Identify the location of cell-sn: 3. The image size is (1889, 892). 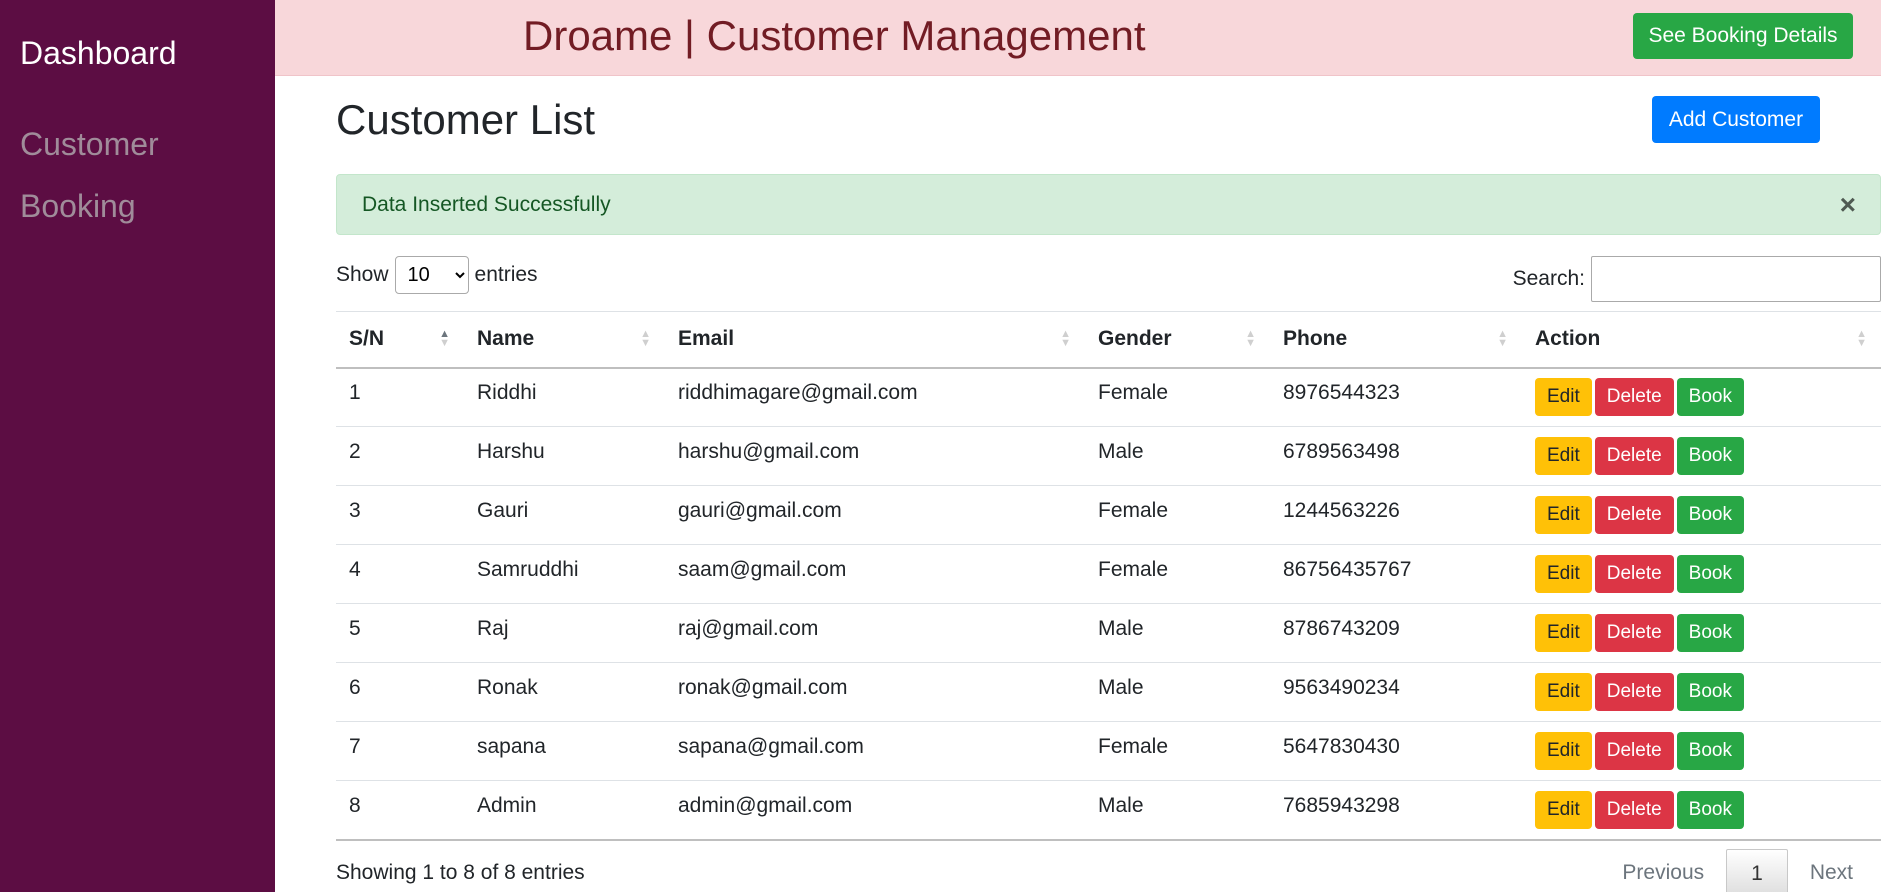
(400, 515).